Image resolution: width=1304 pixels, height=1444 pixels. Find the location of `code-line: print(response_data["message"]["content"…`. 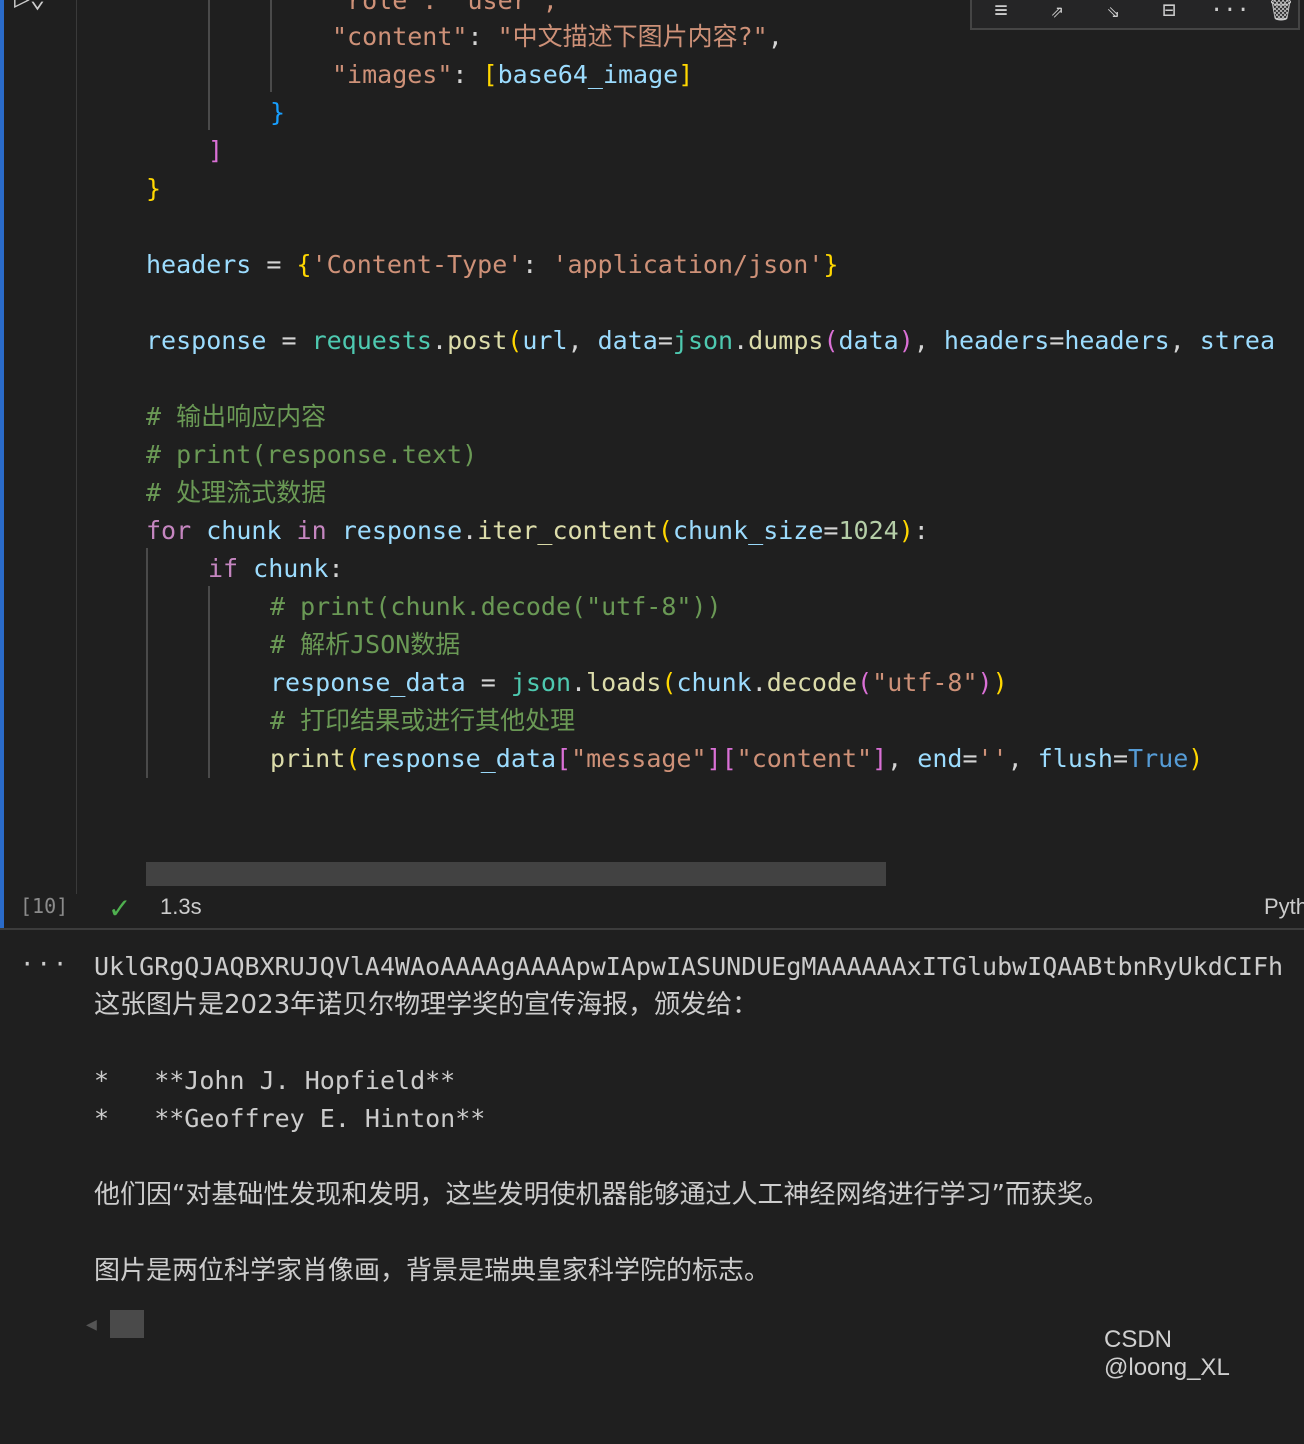

code-line: print(response_data["message"]["content"… is located at coordinates (737, 758).